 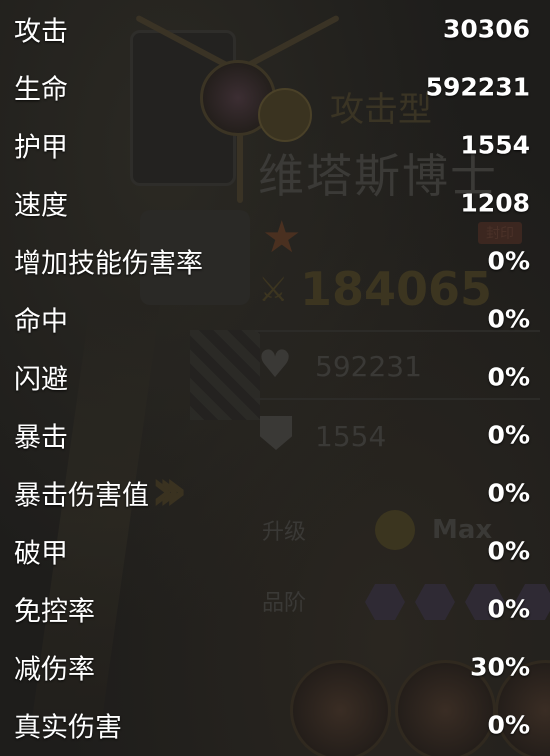 I want to click on stat-row-damage-reduction: 减伤率 30%, so click(x=275, y=667).